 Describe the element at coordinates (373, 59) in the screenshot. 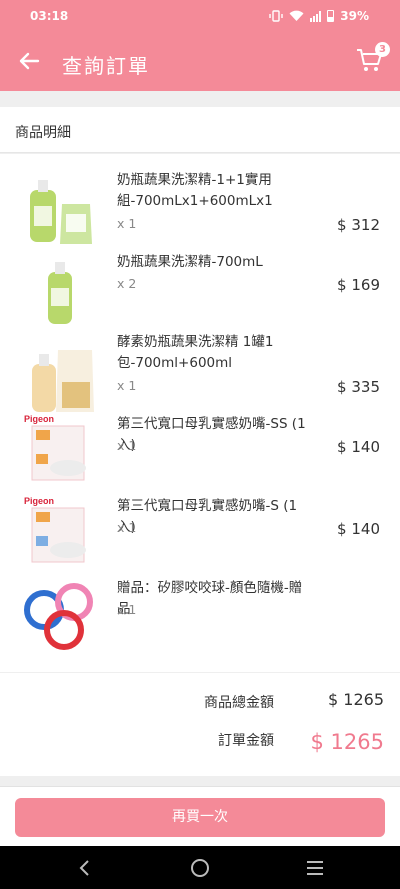

I see `cart-button: 3` at that location.